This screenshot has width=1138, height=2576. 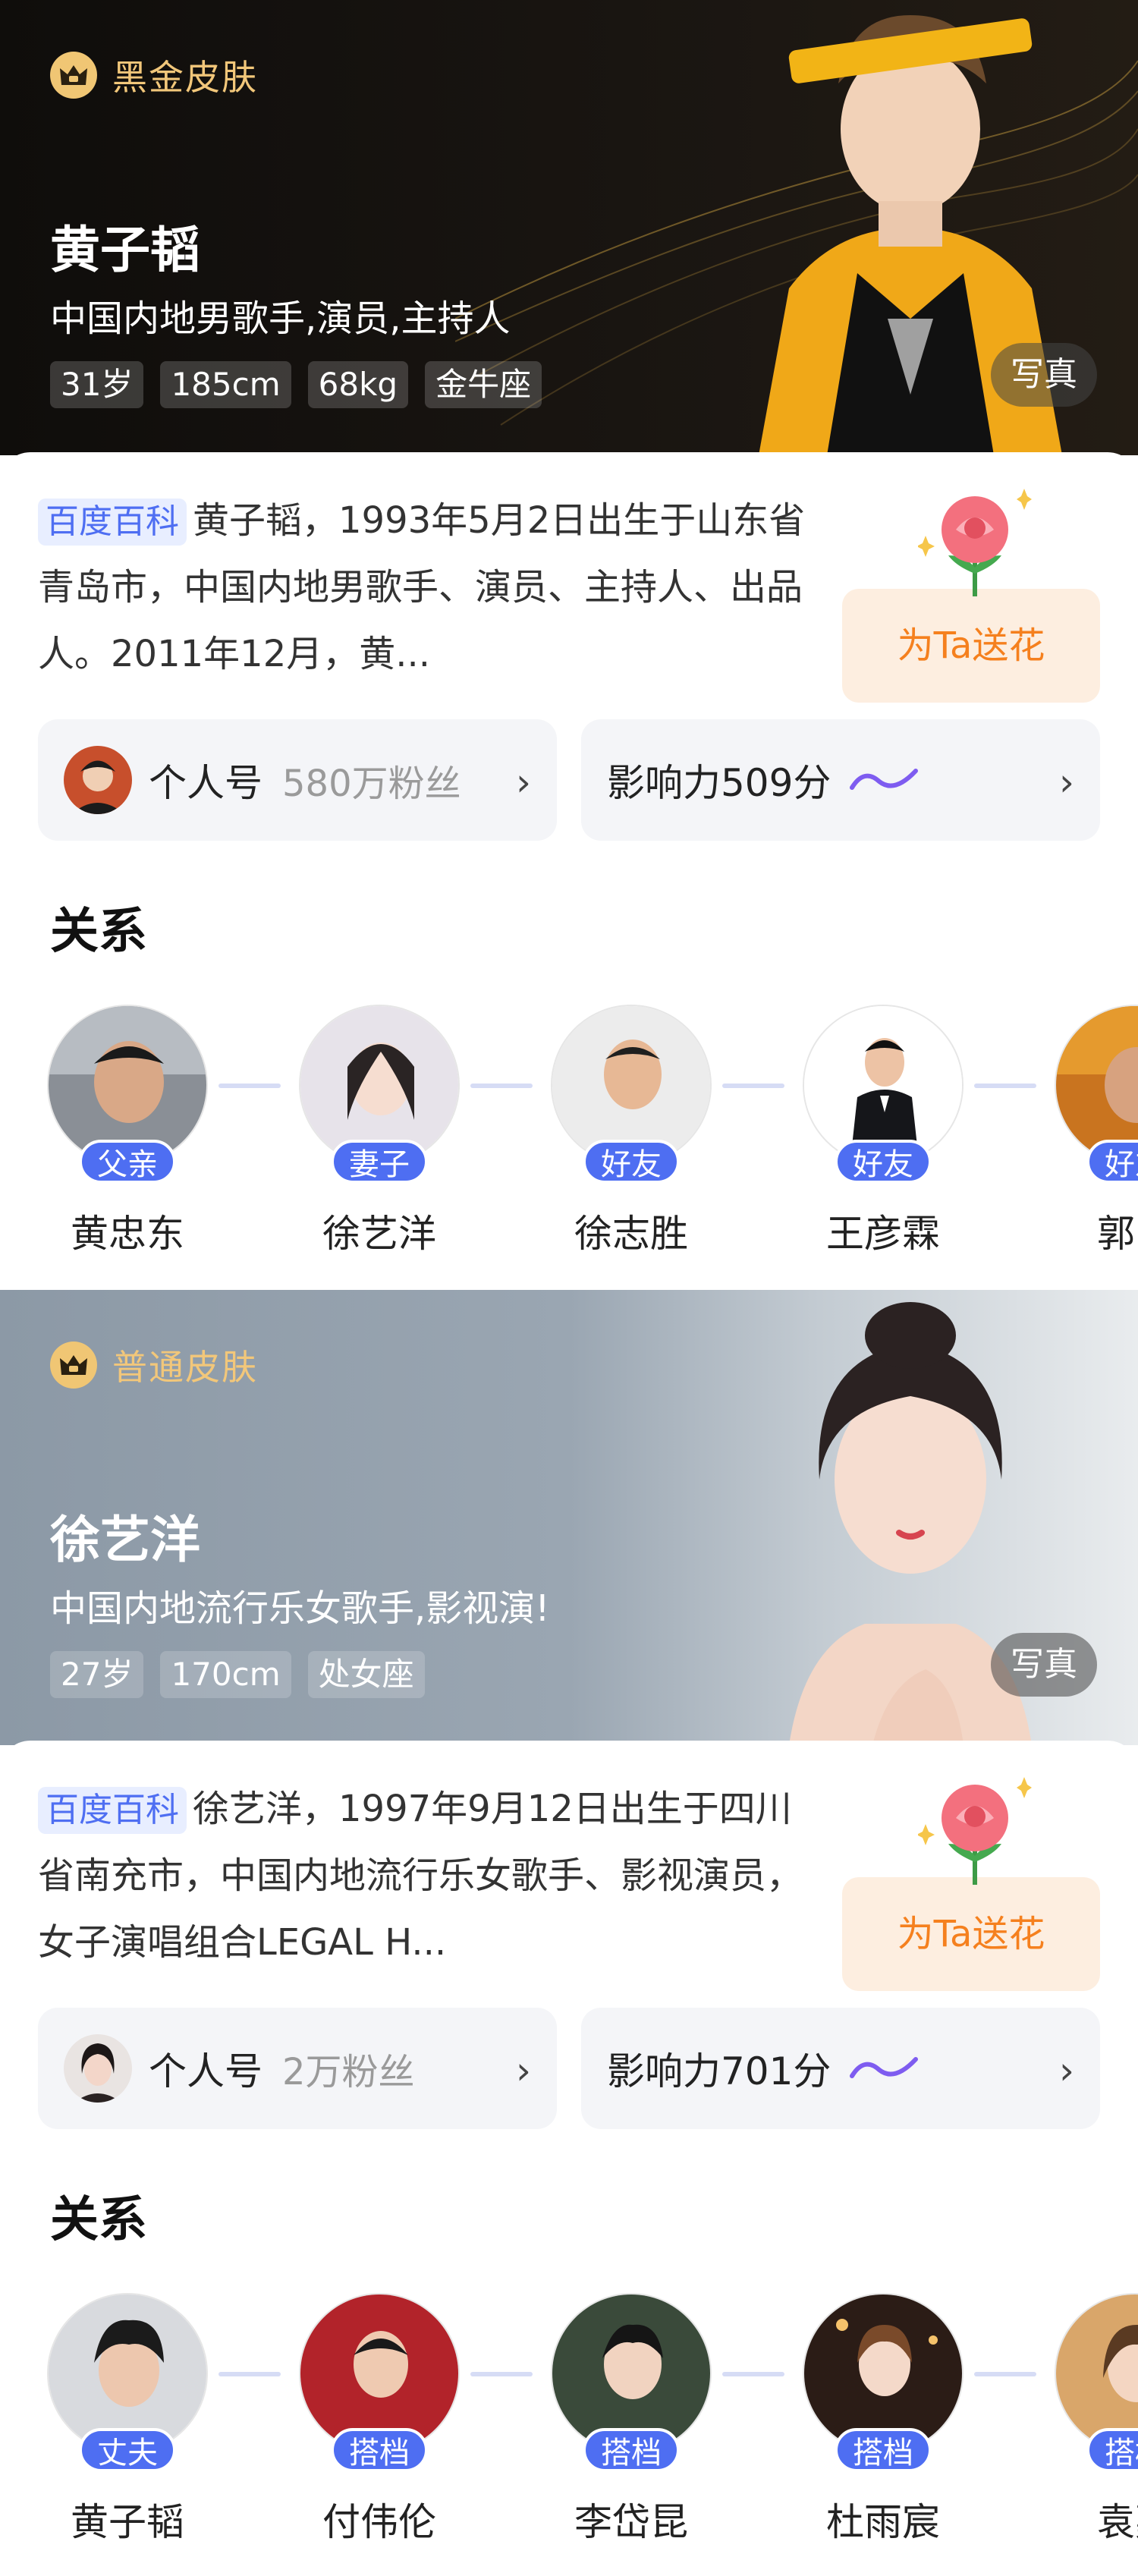 I want to click on relation-name: 李岱昆, so click(x=631, y=2522).